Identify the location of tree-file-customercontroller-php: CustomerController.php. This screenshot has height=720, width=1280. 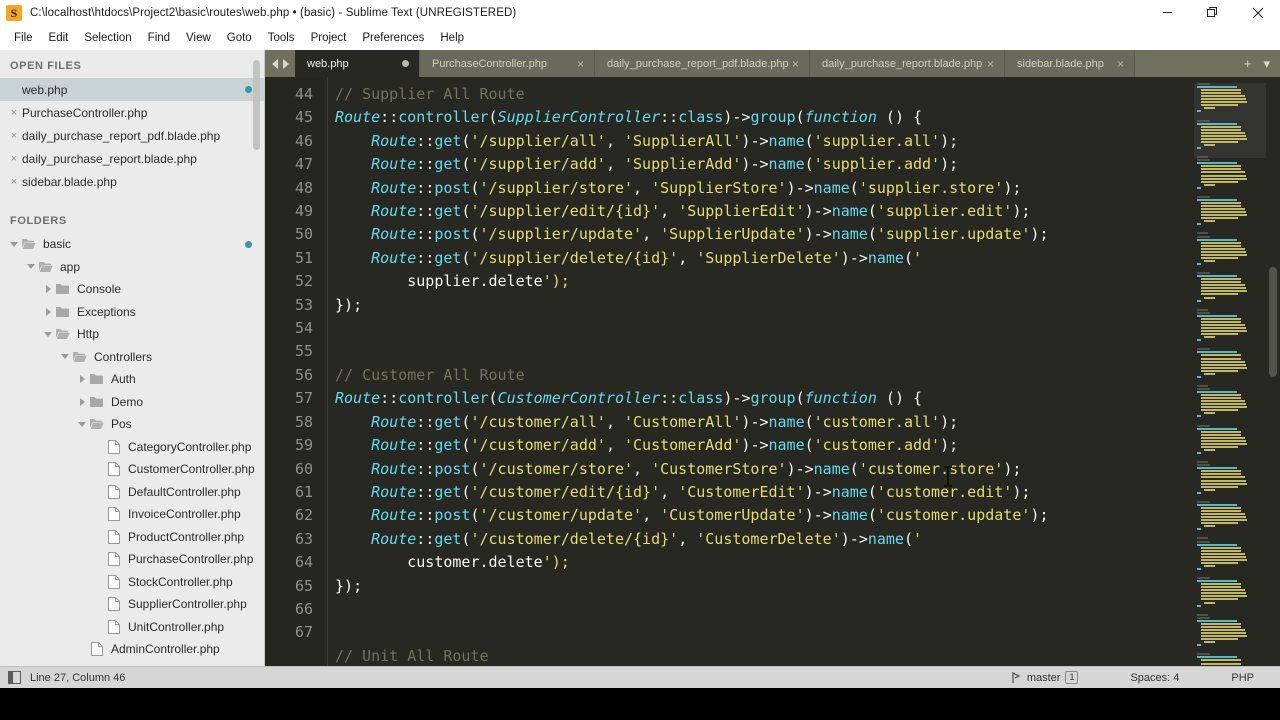
(132, 469).